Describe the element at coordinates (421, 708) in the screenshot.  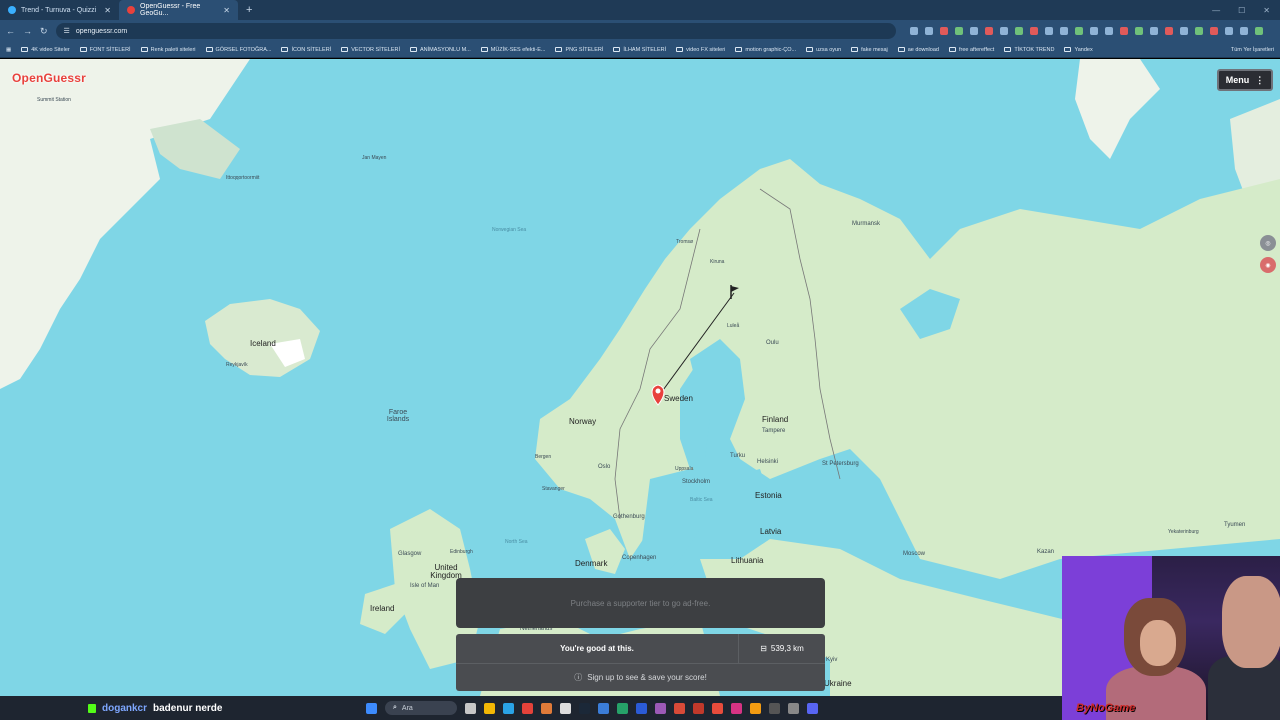
I see `taskbar-search: ⌕ Ara` at that location.